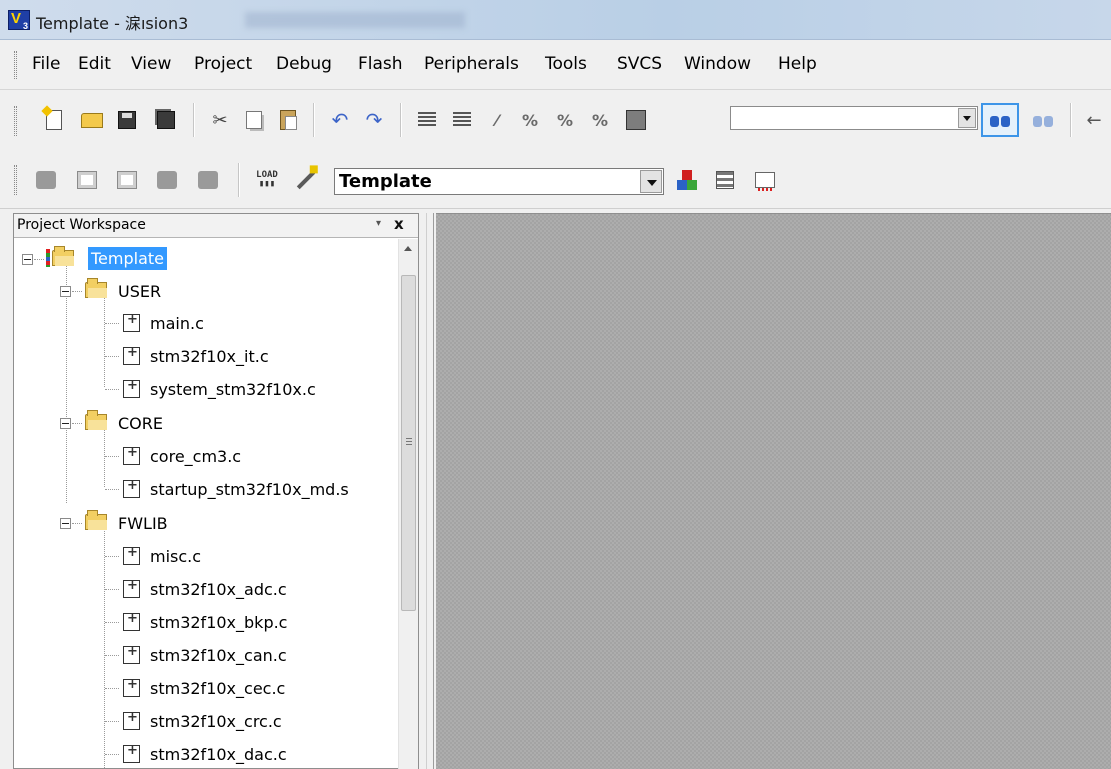 This screenshot has height=769, width=1111. Describe the element at coordinates (408, 443) in the screenshot. I see `scrollbar-thumb` at that location.